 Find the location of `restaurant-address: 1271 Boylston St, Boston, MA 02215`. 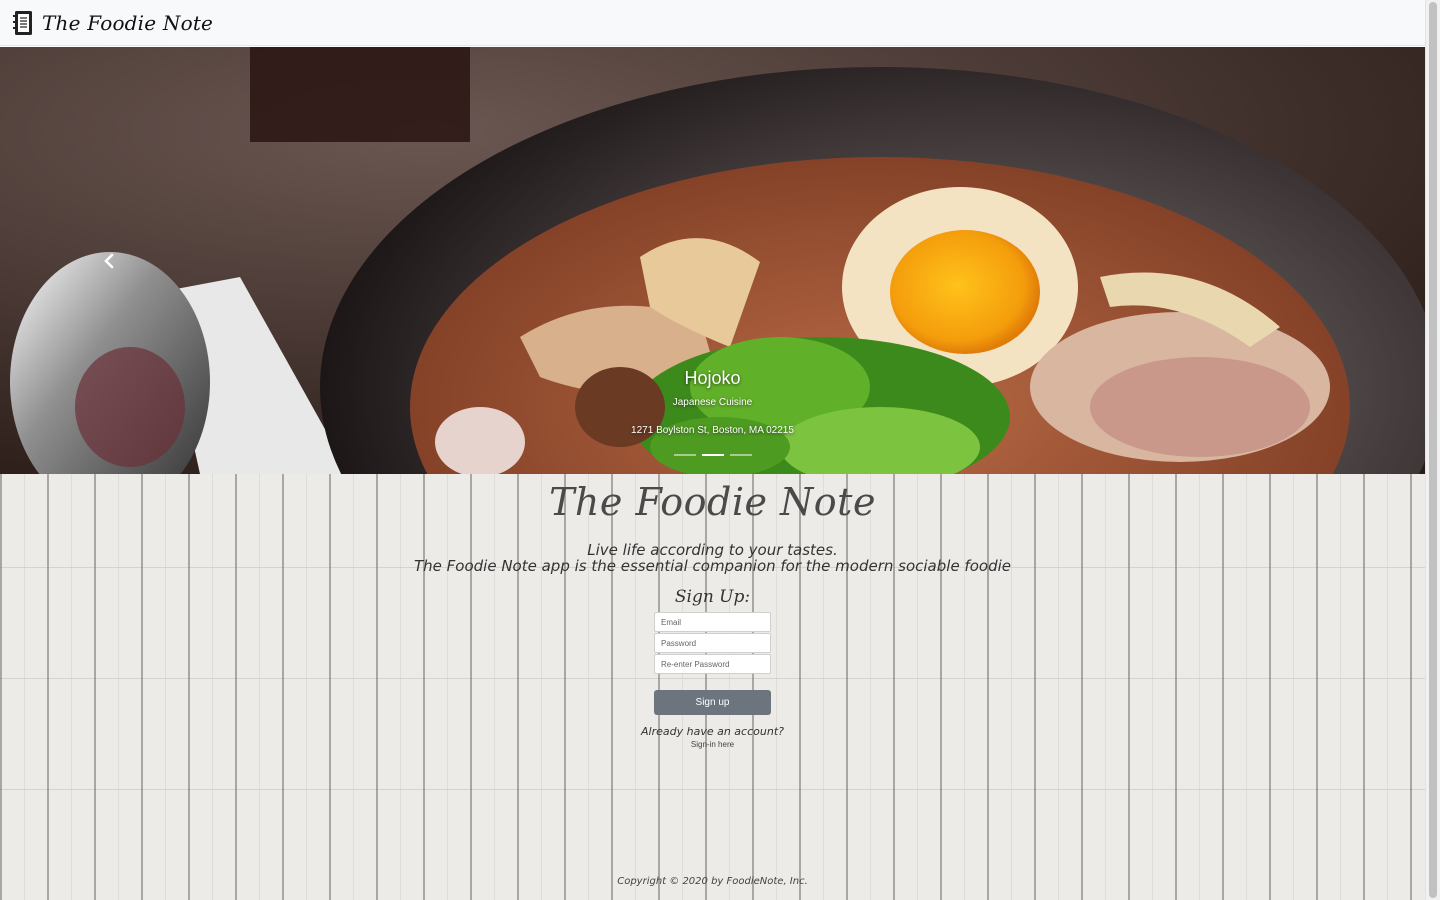

restaurant-address: 1271 Boylston St, Boston, MA 02215 is located at coordinates (712, 430).